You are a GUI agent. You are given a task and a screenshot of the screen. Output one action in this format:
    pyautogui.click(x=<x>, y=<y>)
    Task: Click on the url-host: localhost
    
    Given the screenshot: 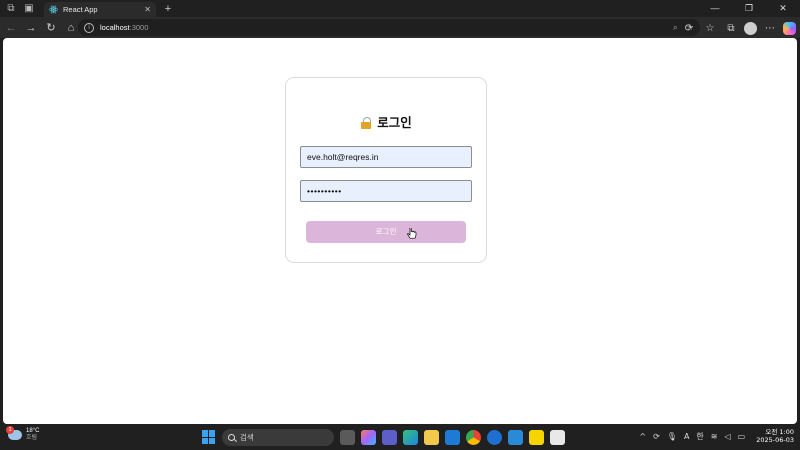 What is the action you would take?
    pyautogui.click(x=115, y=27)
    